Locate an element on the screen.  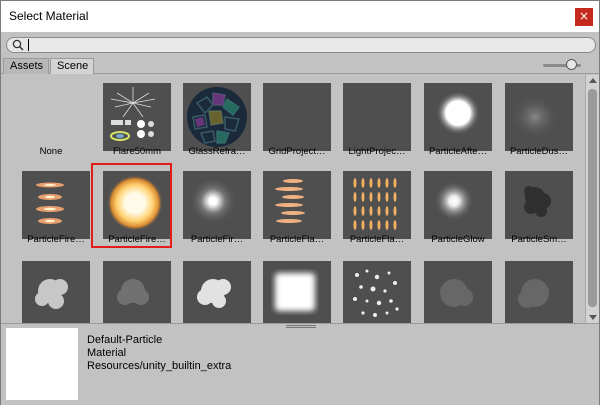
white-square-glow-icon is located at coordinates (295, 292).